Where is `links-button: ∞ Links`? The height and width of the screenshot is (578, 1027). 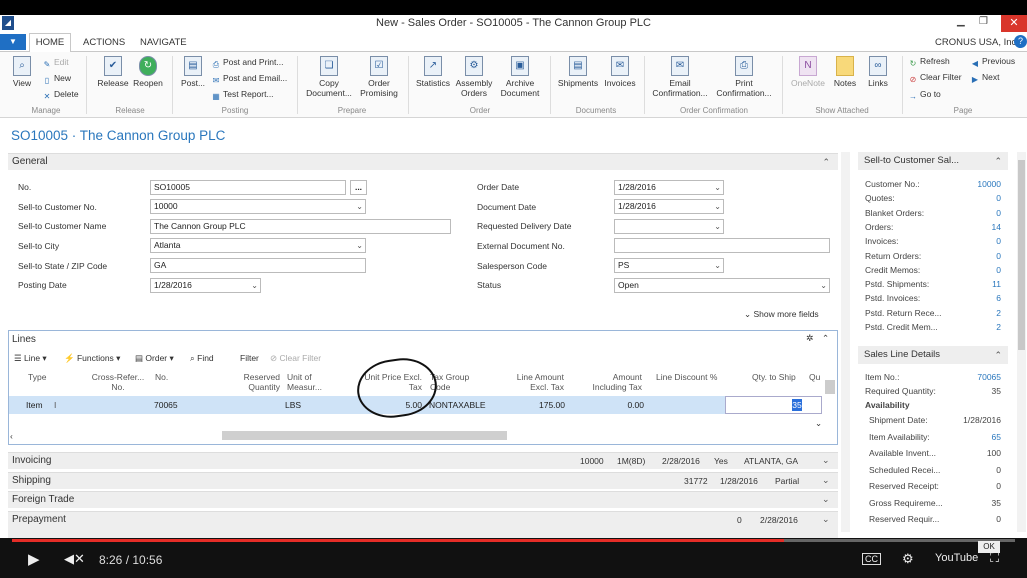 links-button: ∞ Links is located at coordinates (878, 72).